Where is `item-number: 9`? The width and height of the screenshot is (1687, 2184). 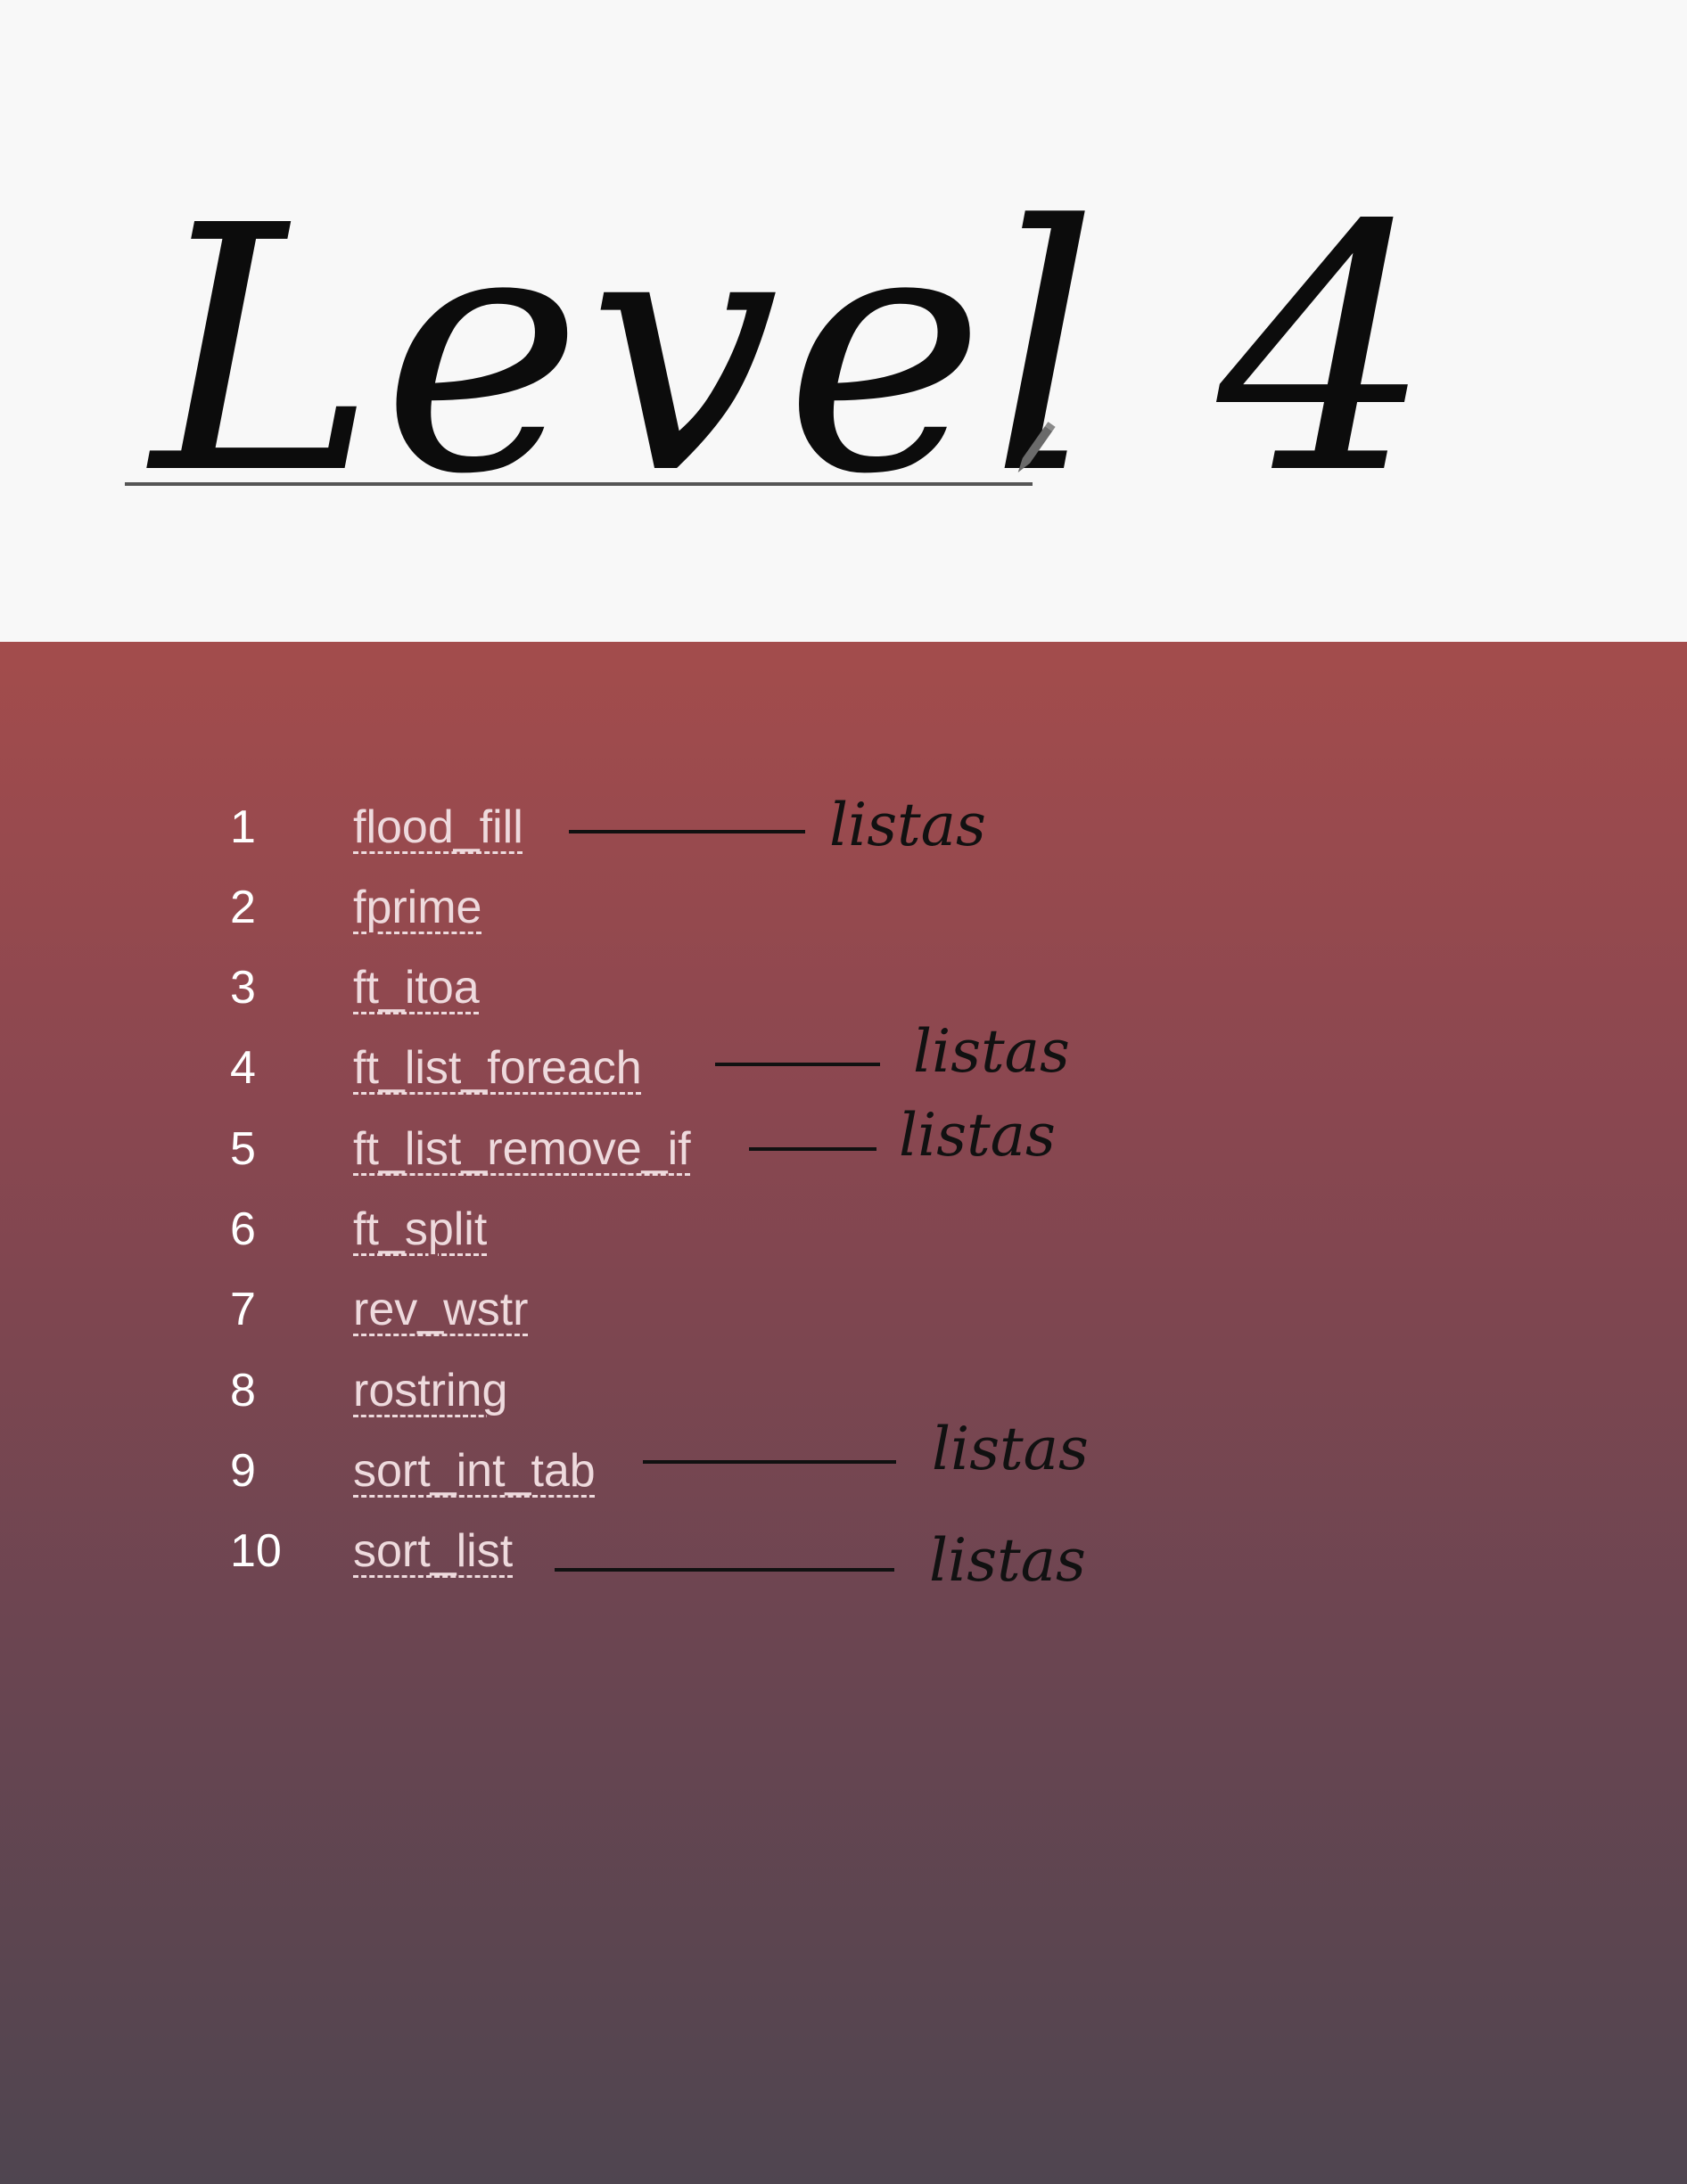
item-number: 9 is located at coordinates (243, 1471).